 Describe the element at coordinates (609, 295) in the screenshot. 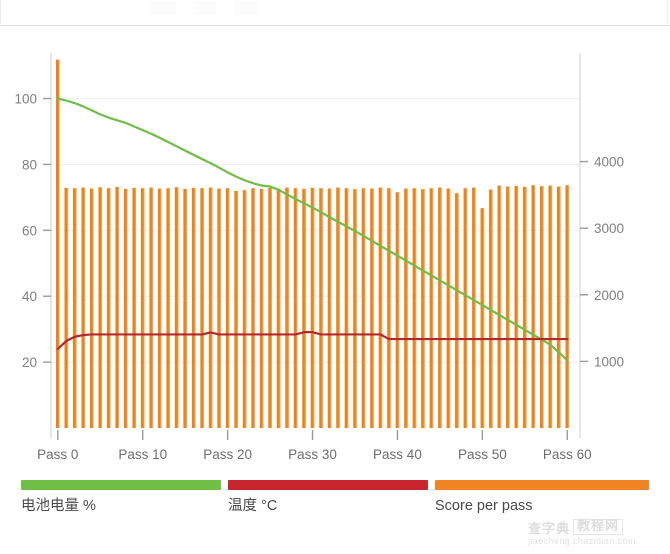

I see `right-axis-tick-label: 2000` at that location.